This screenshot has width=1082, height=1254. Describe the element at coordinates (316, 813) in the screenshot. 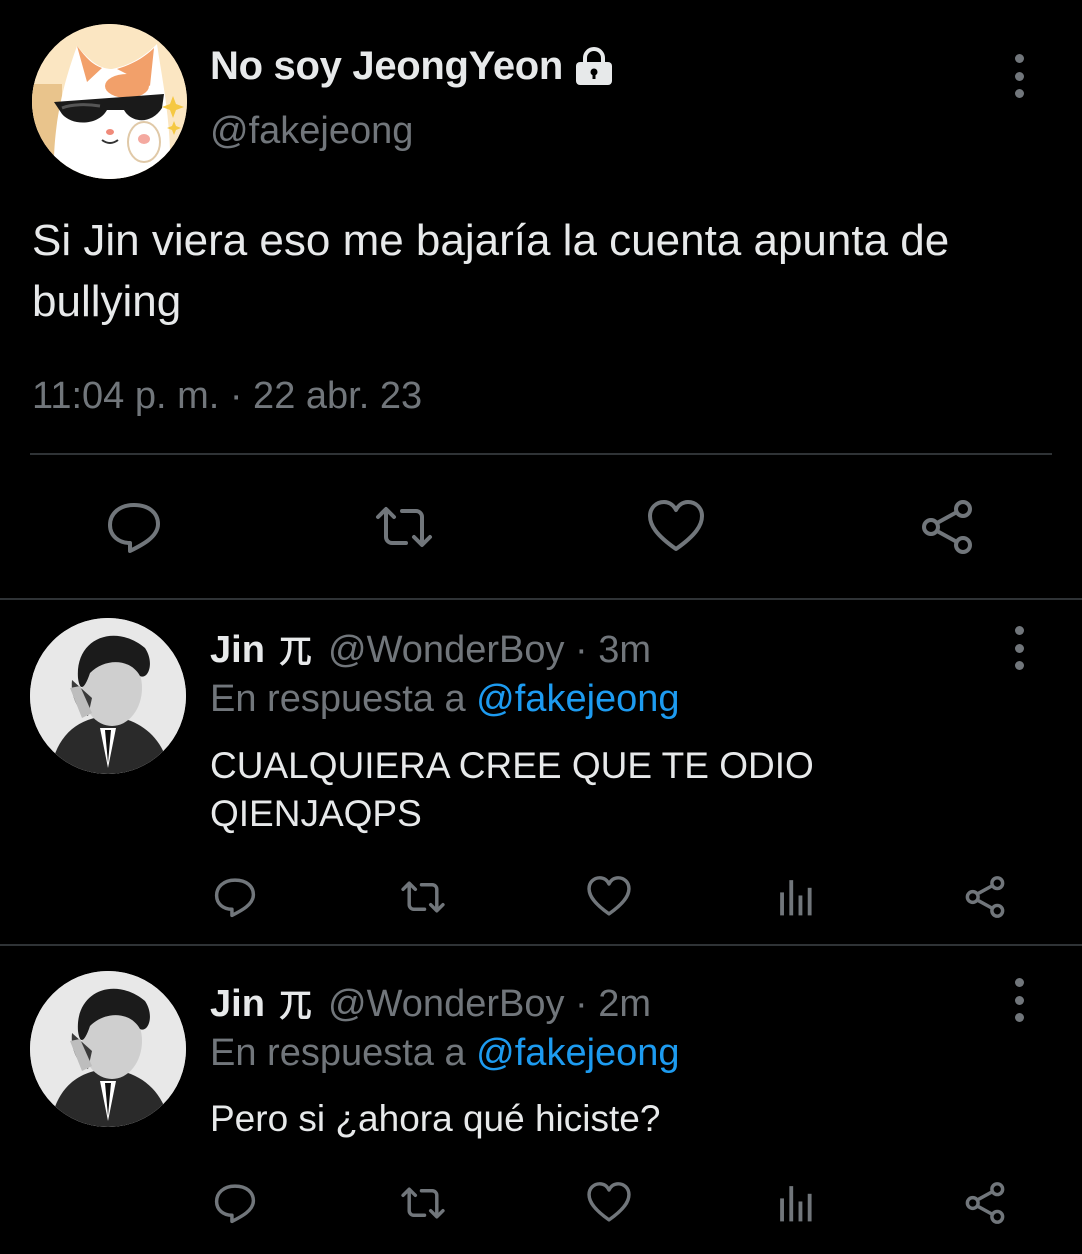

I see `reply-text-line: QIENJAQPS` at that location.